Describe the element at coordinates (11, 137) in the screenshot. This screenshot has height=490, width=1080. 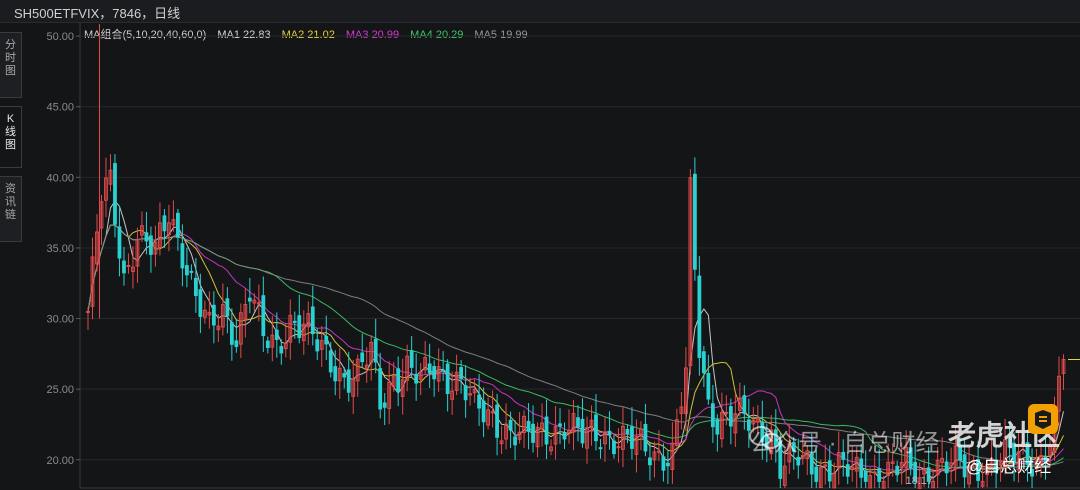
I see `tab-kline: K 线 图` at that location.